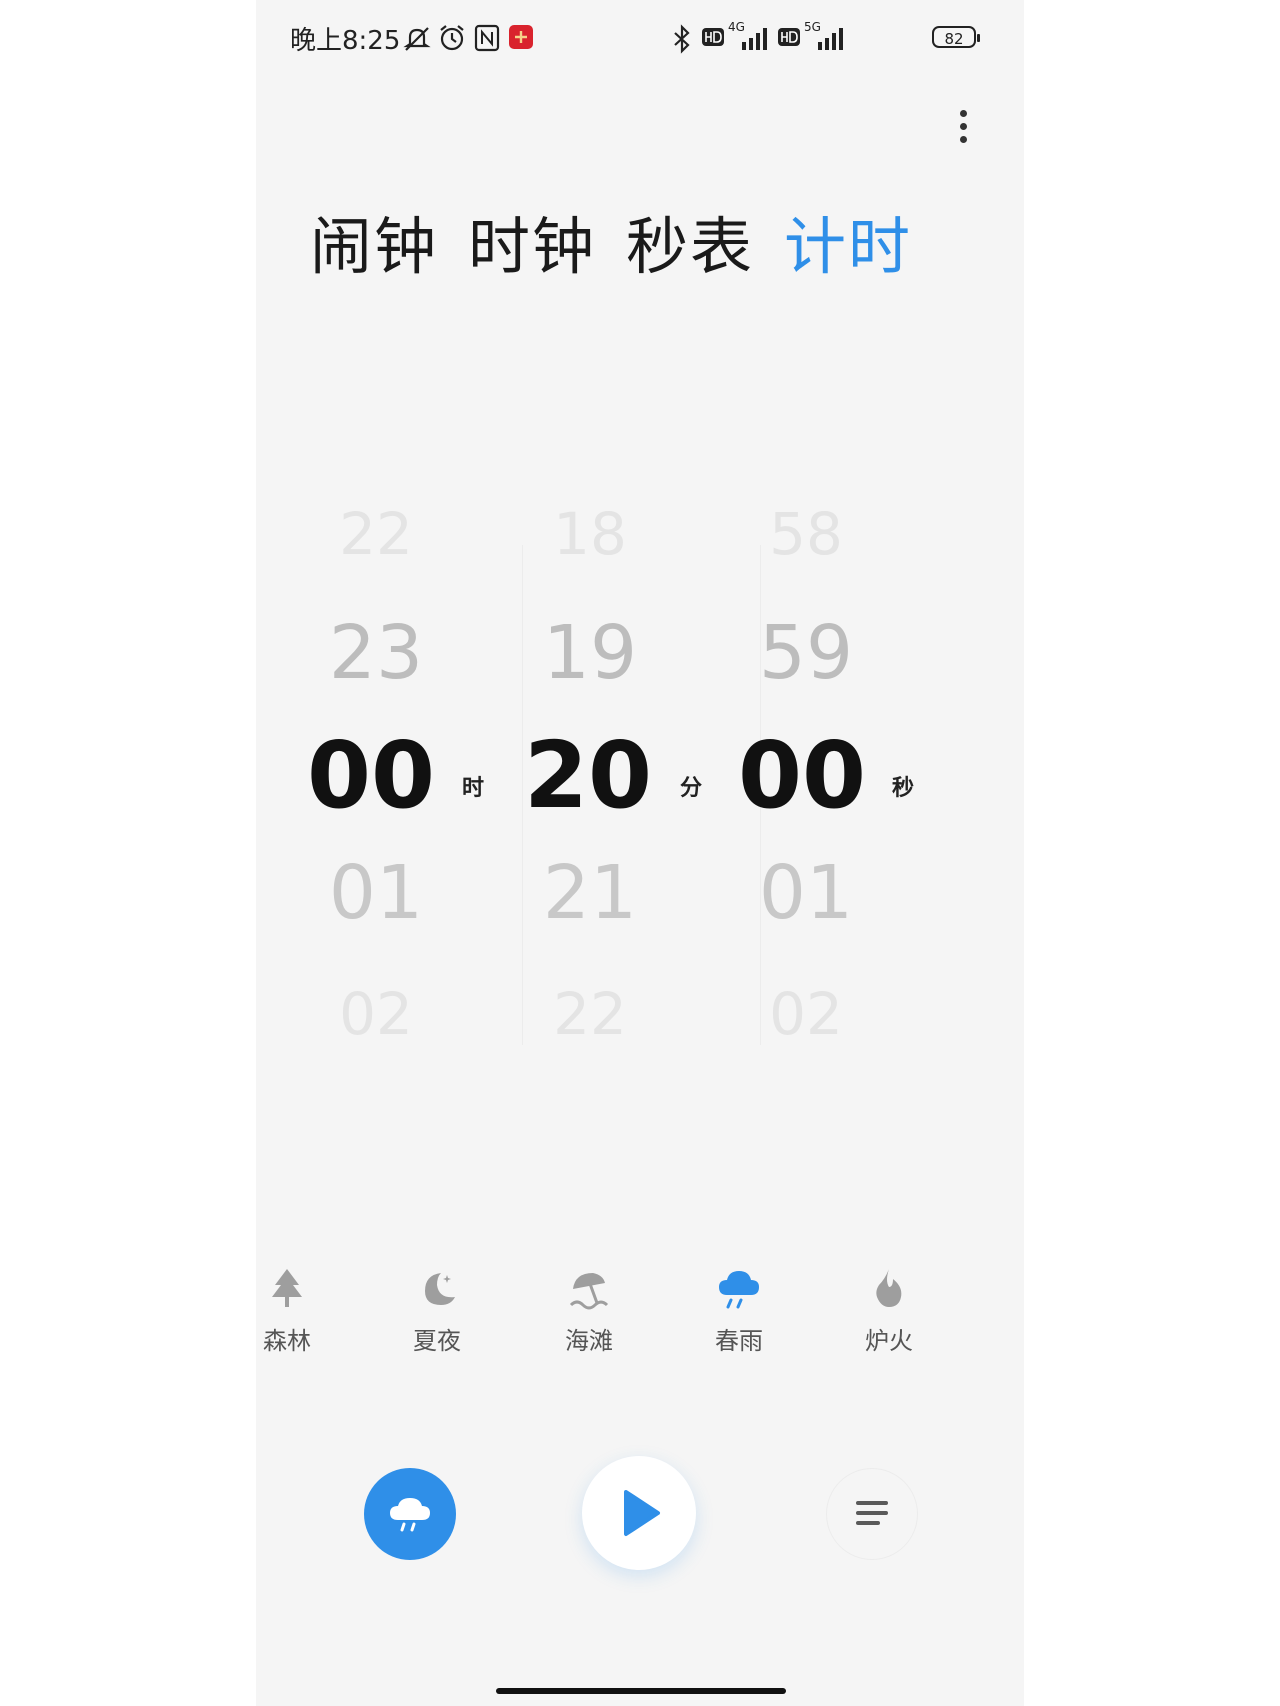 This screenshot has width=1280, height=1706. What do you see at coordinates (642, 1513) in the screenshot?
I see `play-icon` at bounding box center [642, 1513].